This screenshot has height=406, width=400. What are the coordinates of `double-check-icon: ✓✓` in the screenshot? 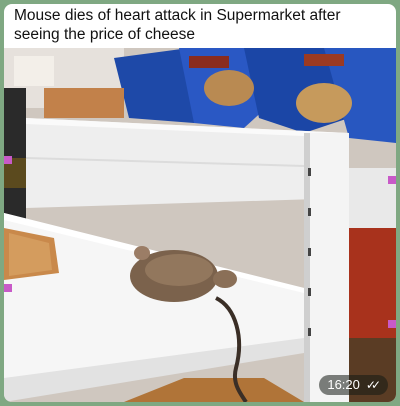 It's located at (373, 385).